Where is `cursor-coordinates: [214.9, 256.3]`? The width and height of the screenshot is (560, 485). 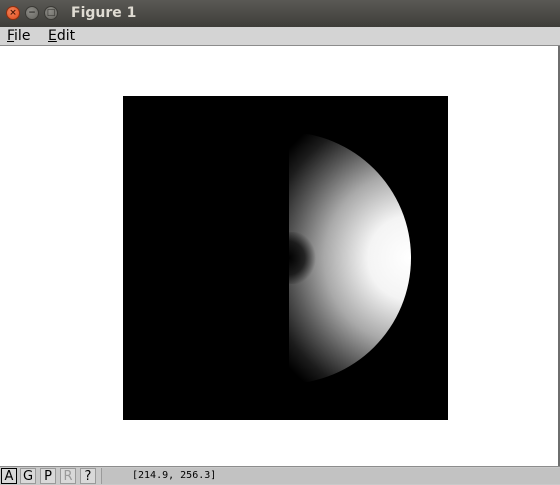 cursor-coordinates: [214.9, 256.3] is located at coordinates (330, 476).